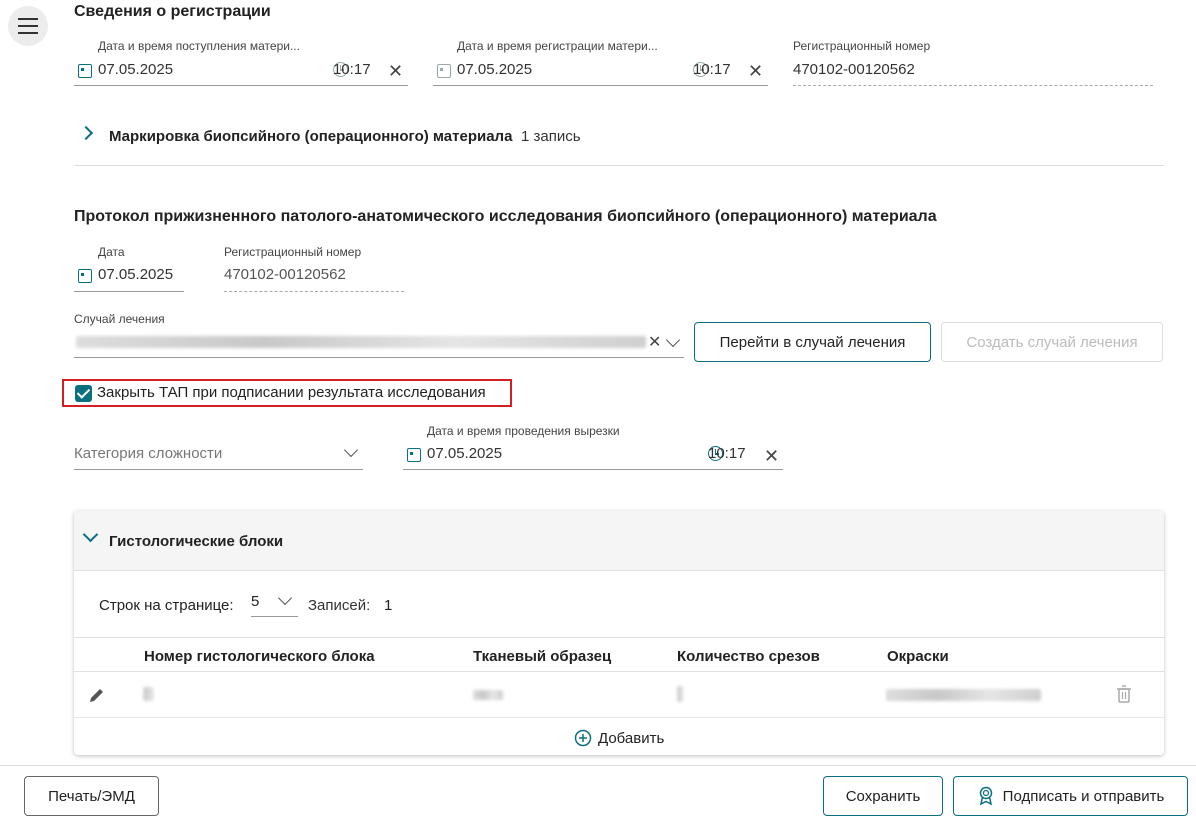 The width and height of the screenshot is (1196, 822). Describe the element at coordinates (339, 605) in the screenshot. I see `records-label: Записей:` at that location.